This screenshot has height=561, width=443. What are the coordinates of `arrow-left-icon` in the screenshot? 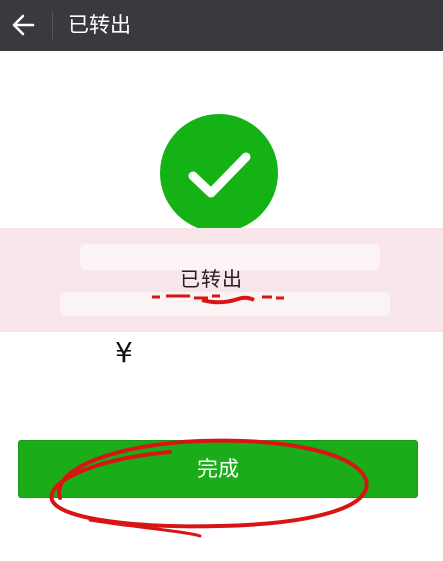 It's located at (23, 25).